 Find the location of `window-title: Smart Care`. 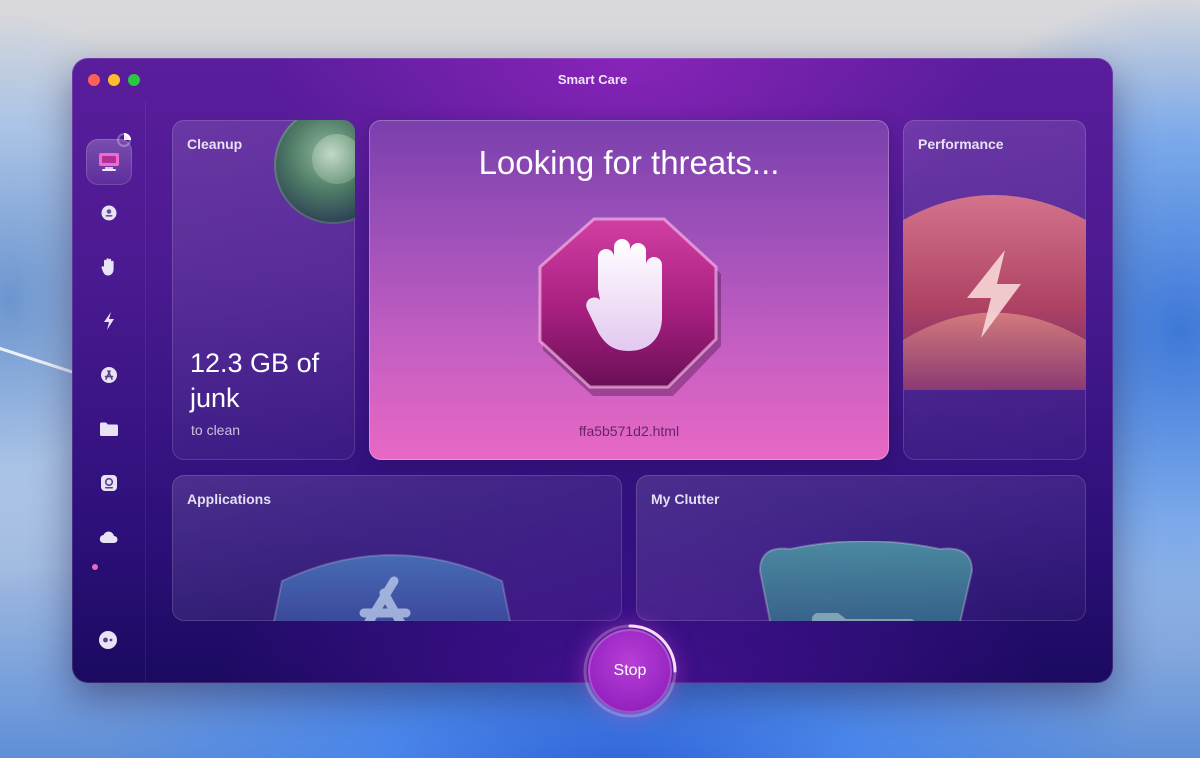

window-title: Smart Care is located at coordinates (592, 79).